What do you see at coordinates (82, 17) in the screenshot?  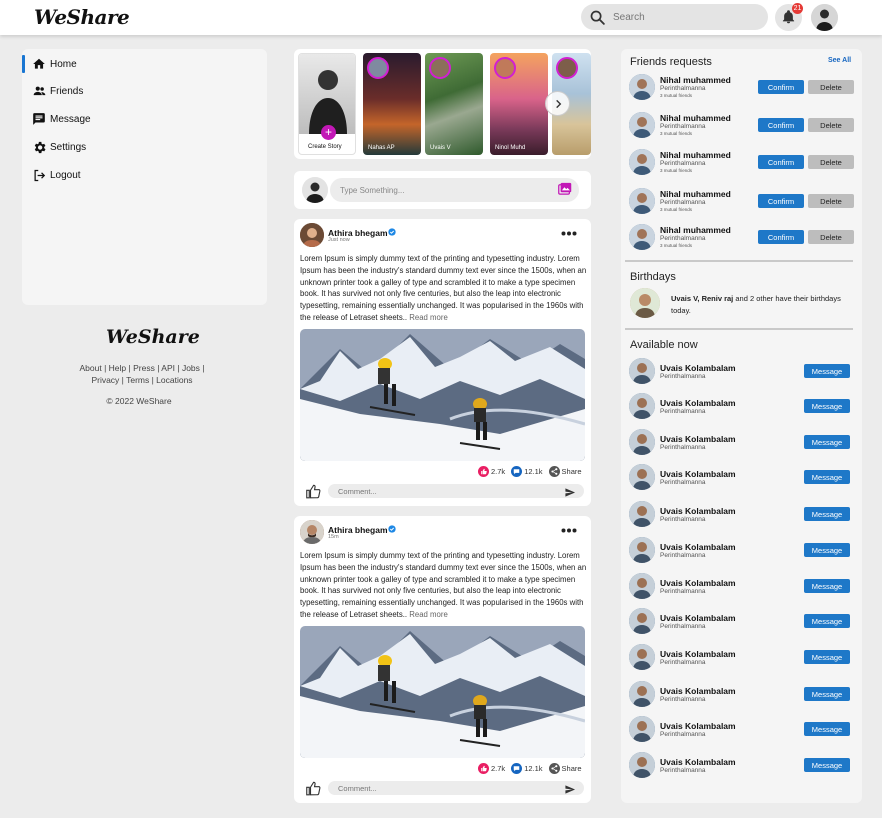 I see `app-logo: WeShare` at bounding box center [82, 17].